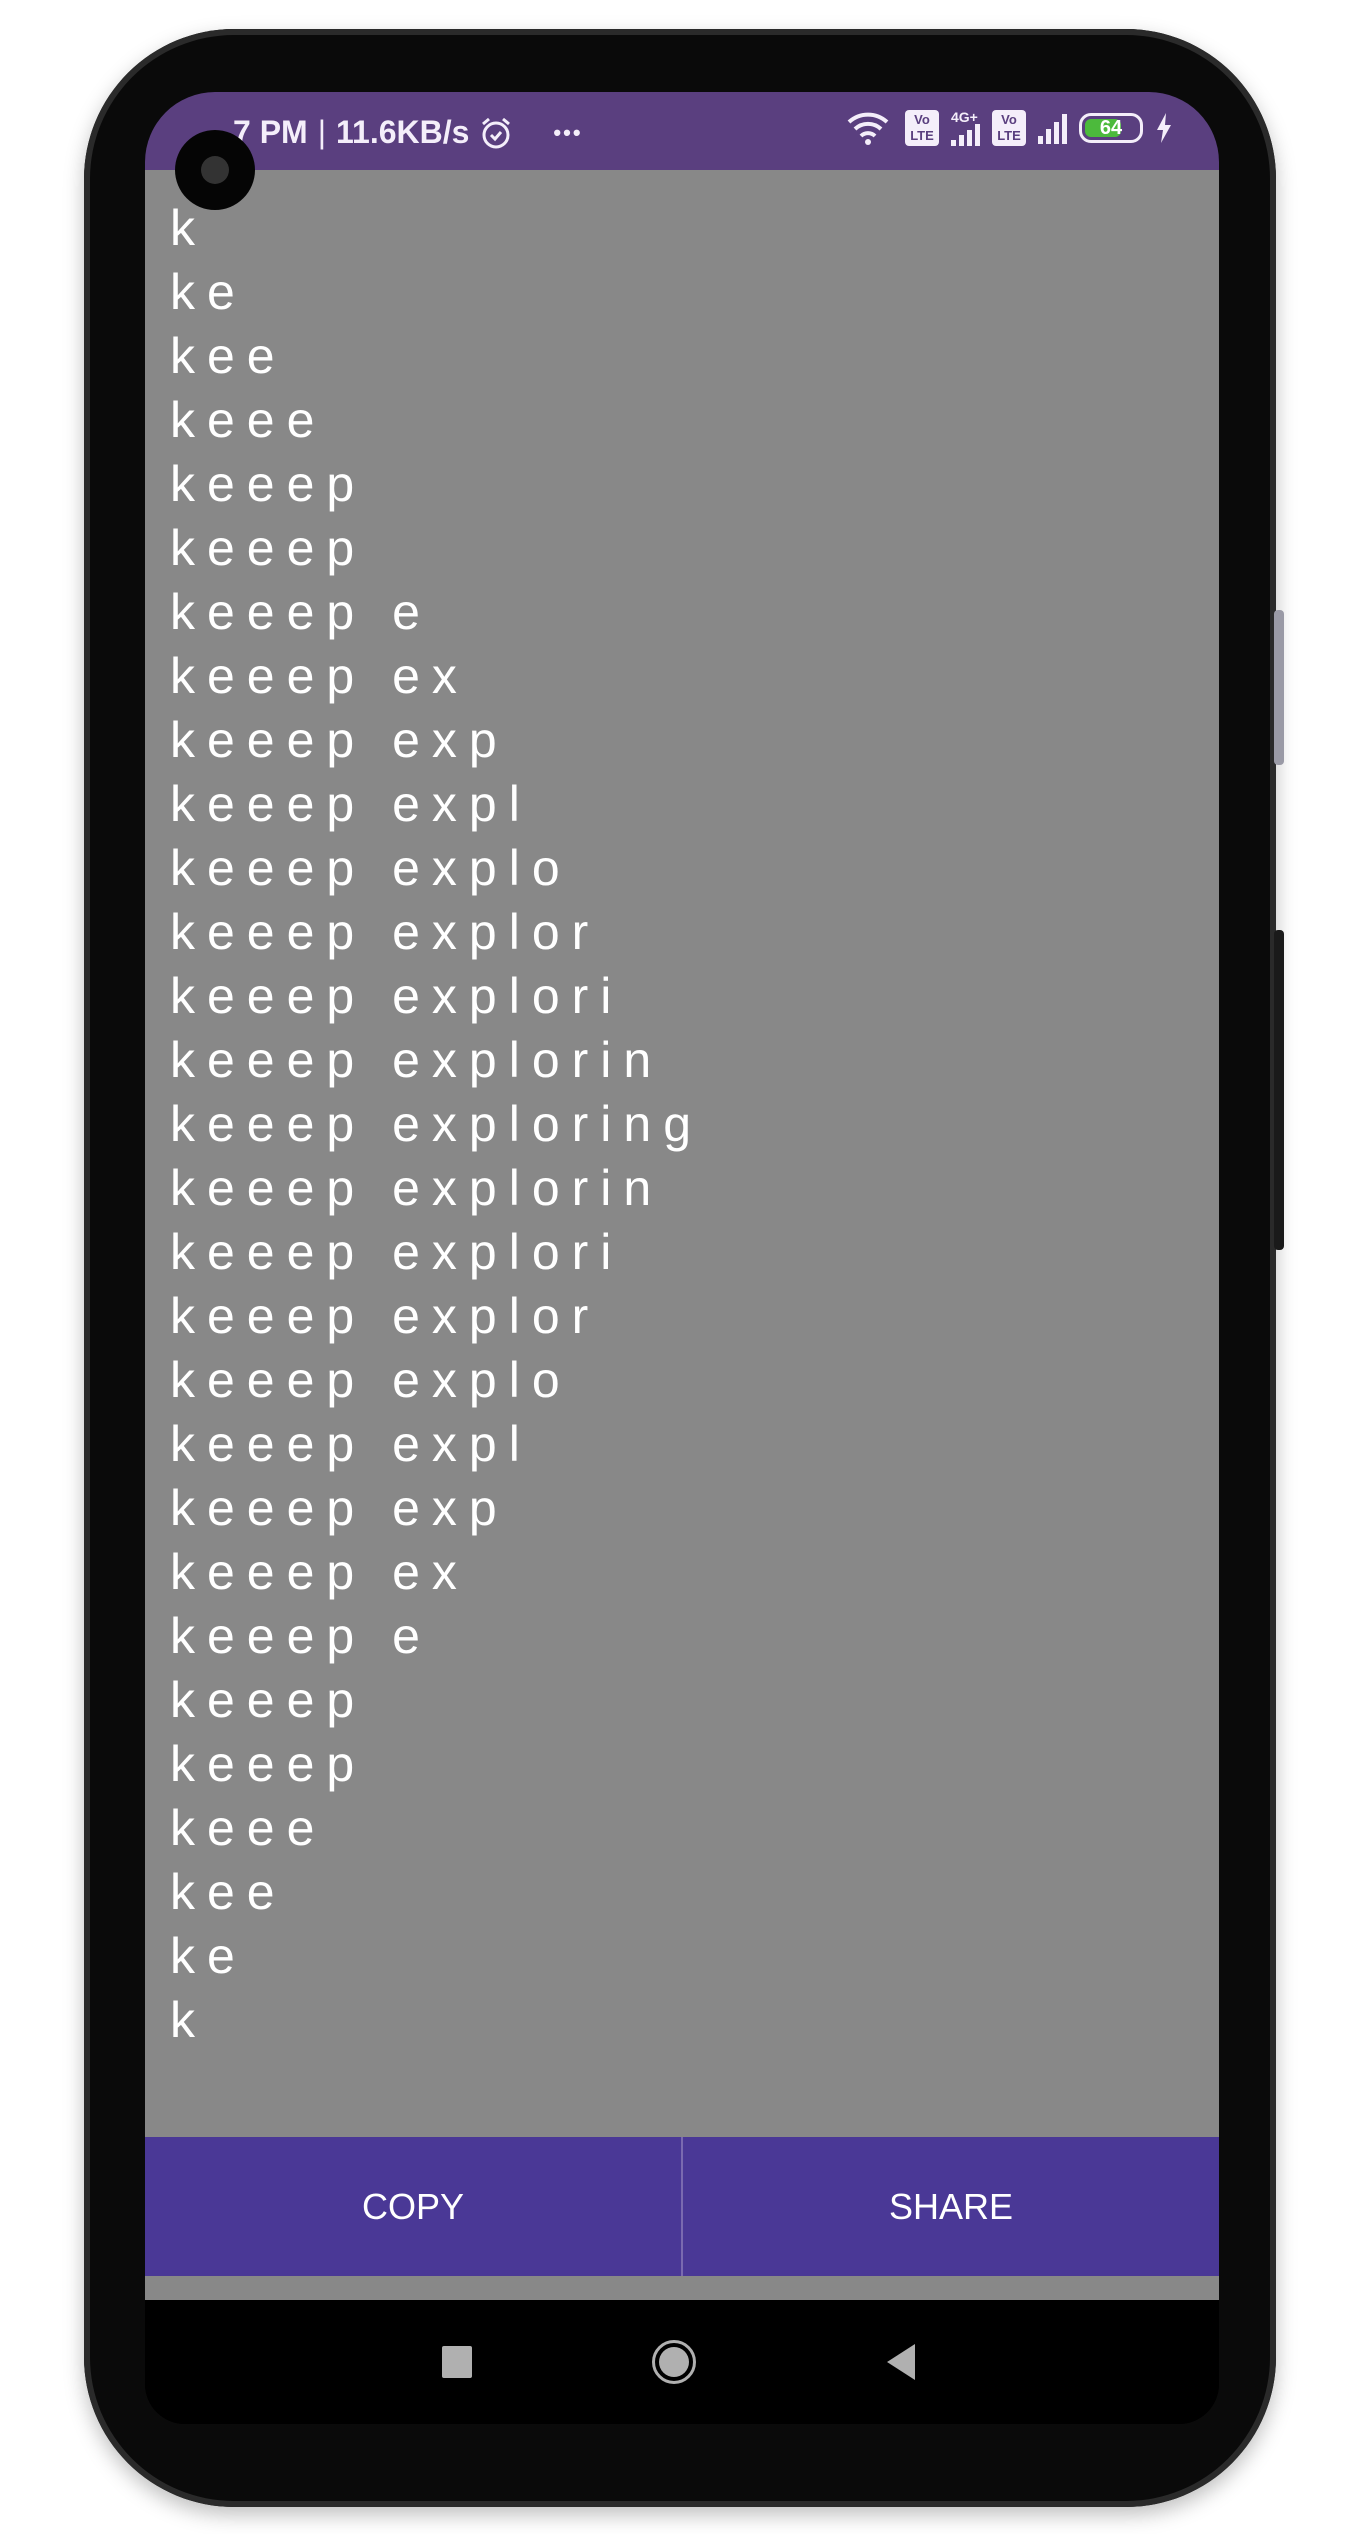  I want to click on bottom-spacer, so click(682, 2288).